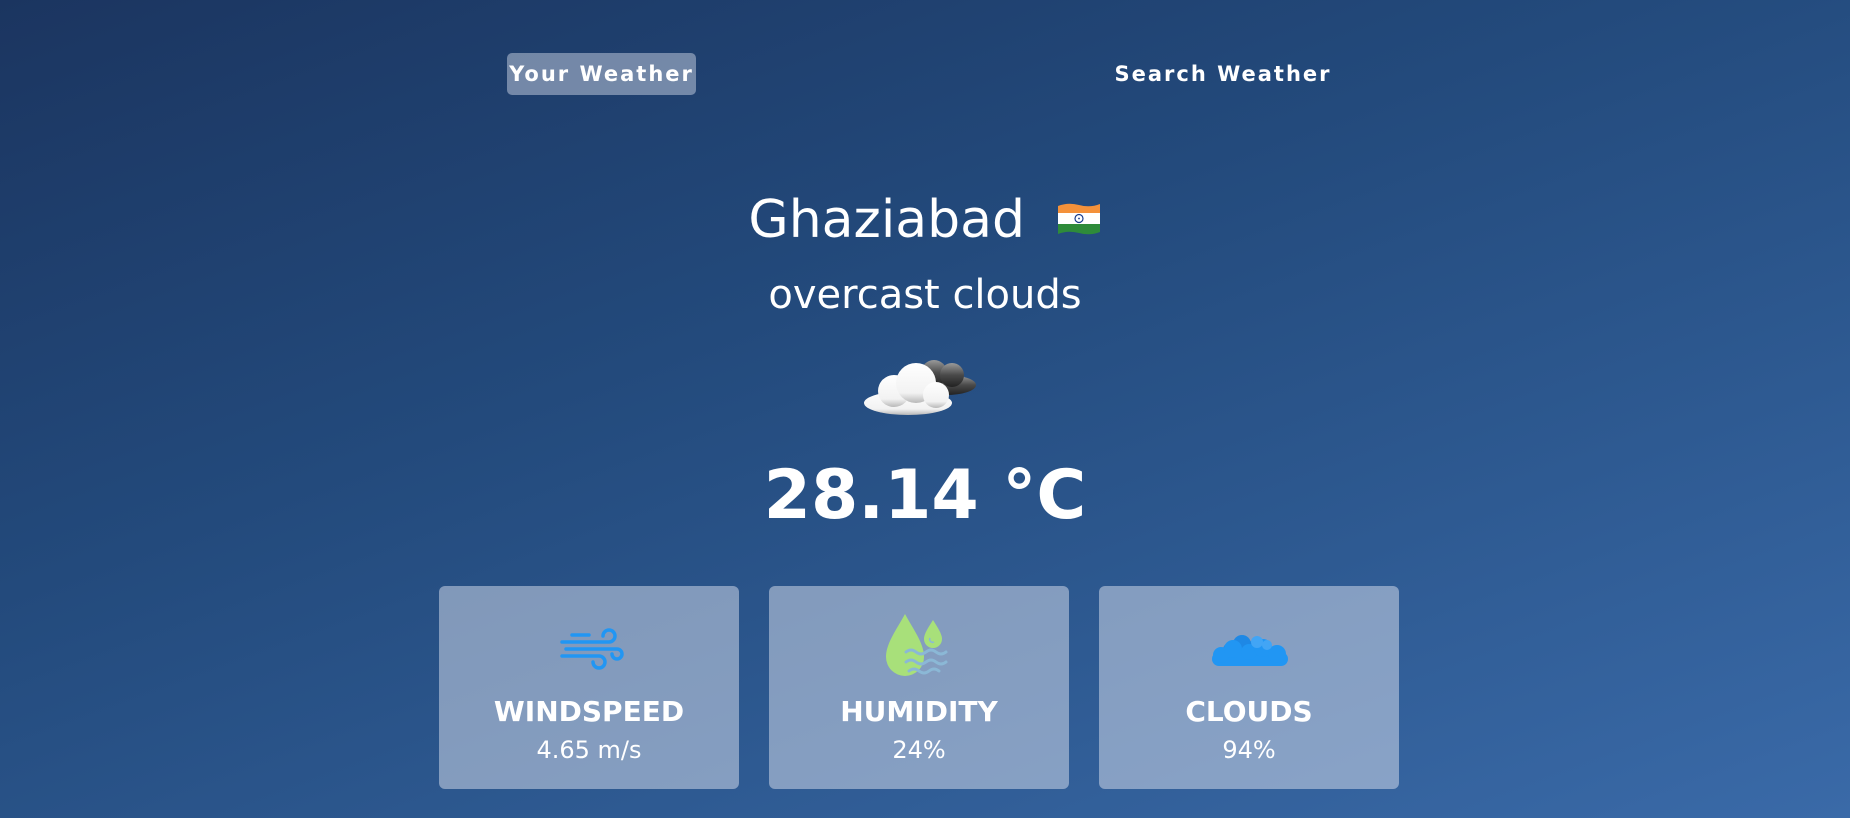 Image resolution: width=1850 pixels, height=818 pixels. I want to click on city-name: Ghaziabad, so click(887, 220).